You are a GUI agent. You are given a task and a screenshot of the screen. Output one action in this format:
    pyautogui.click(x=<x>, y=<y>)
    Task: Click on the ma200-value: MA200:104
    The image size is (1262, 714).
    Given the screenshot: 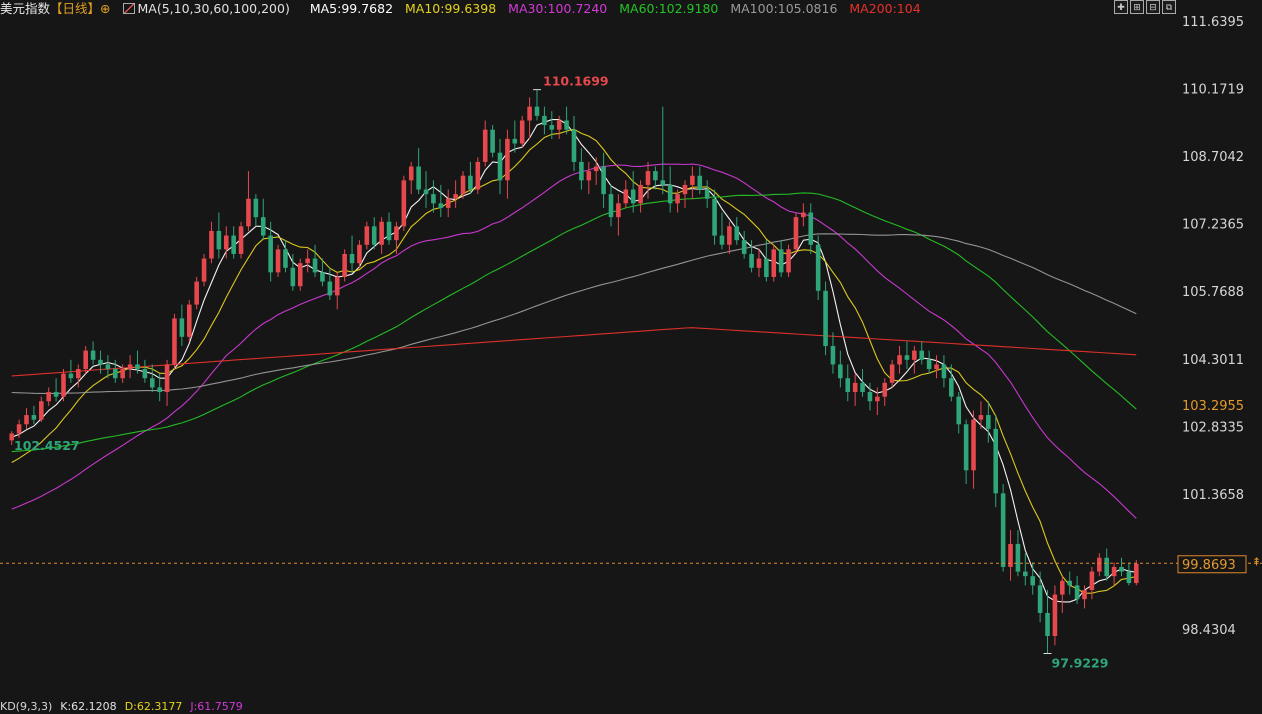 What is the action you would take?
    pyautogui.click(x=885, y=8)
    